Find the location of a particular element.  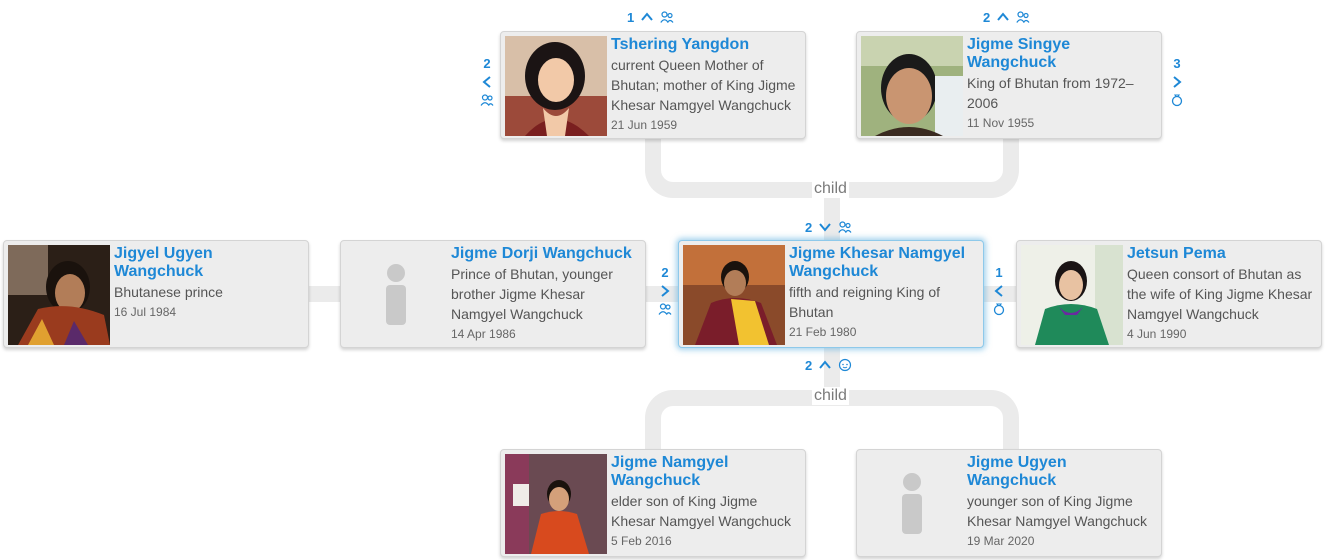

person-birth-date: 21 Jun 1959 is located at coordinates (644, 125).